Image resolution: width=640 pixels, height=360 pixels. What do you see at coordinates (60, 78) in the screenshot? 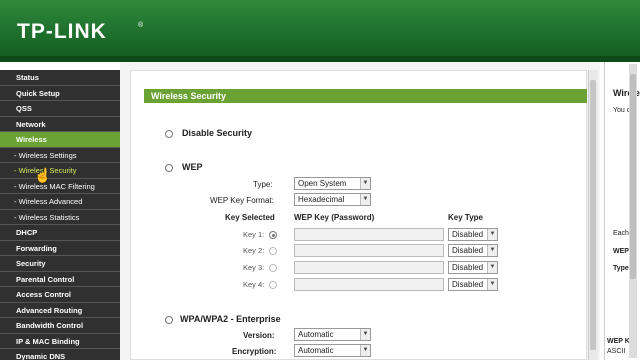
I see `sidebar-item-status: Status` at bounding box center [60, 78].